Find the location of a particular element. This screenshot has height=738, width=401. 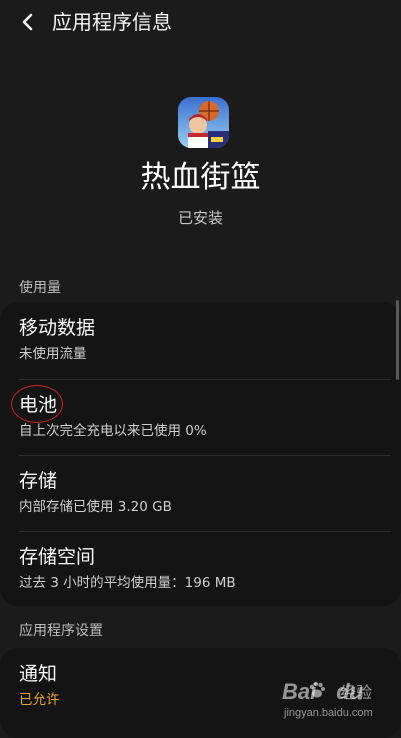

scrollbar is located at coordinates (397, 340).